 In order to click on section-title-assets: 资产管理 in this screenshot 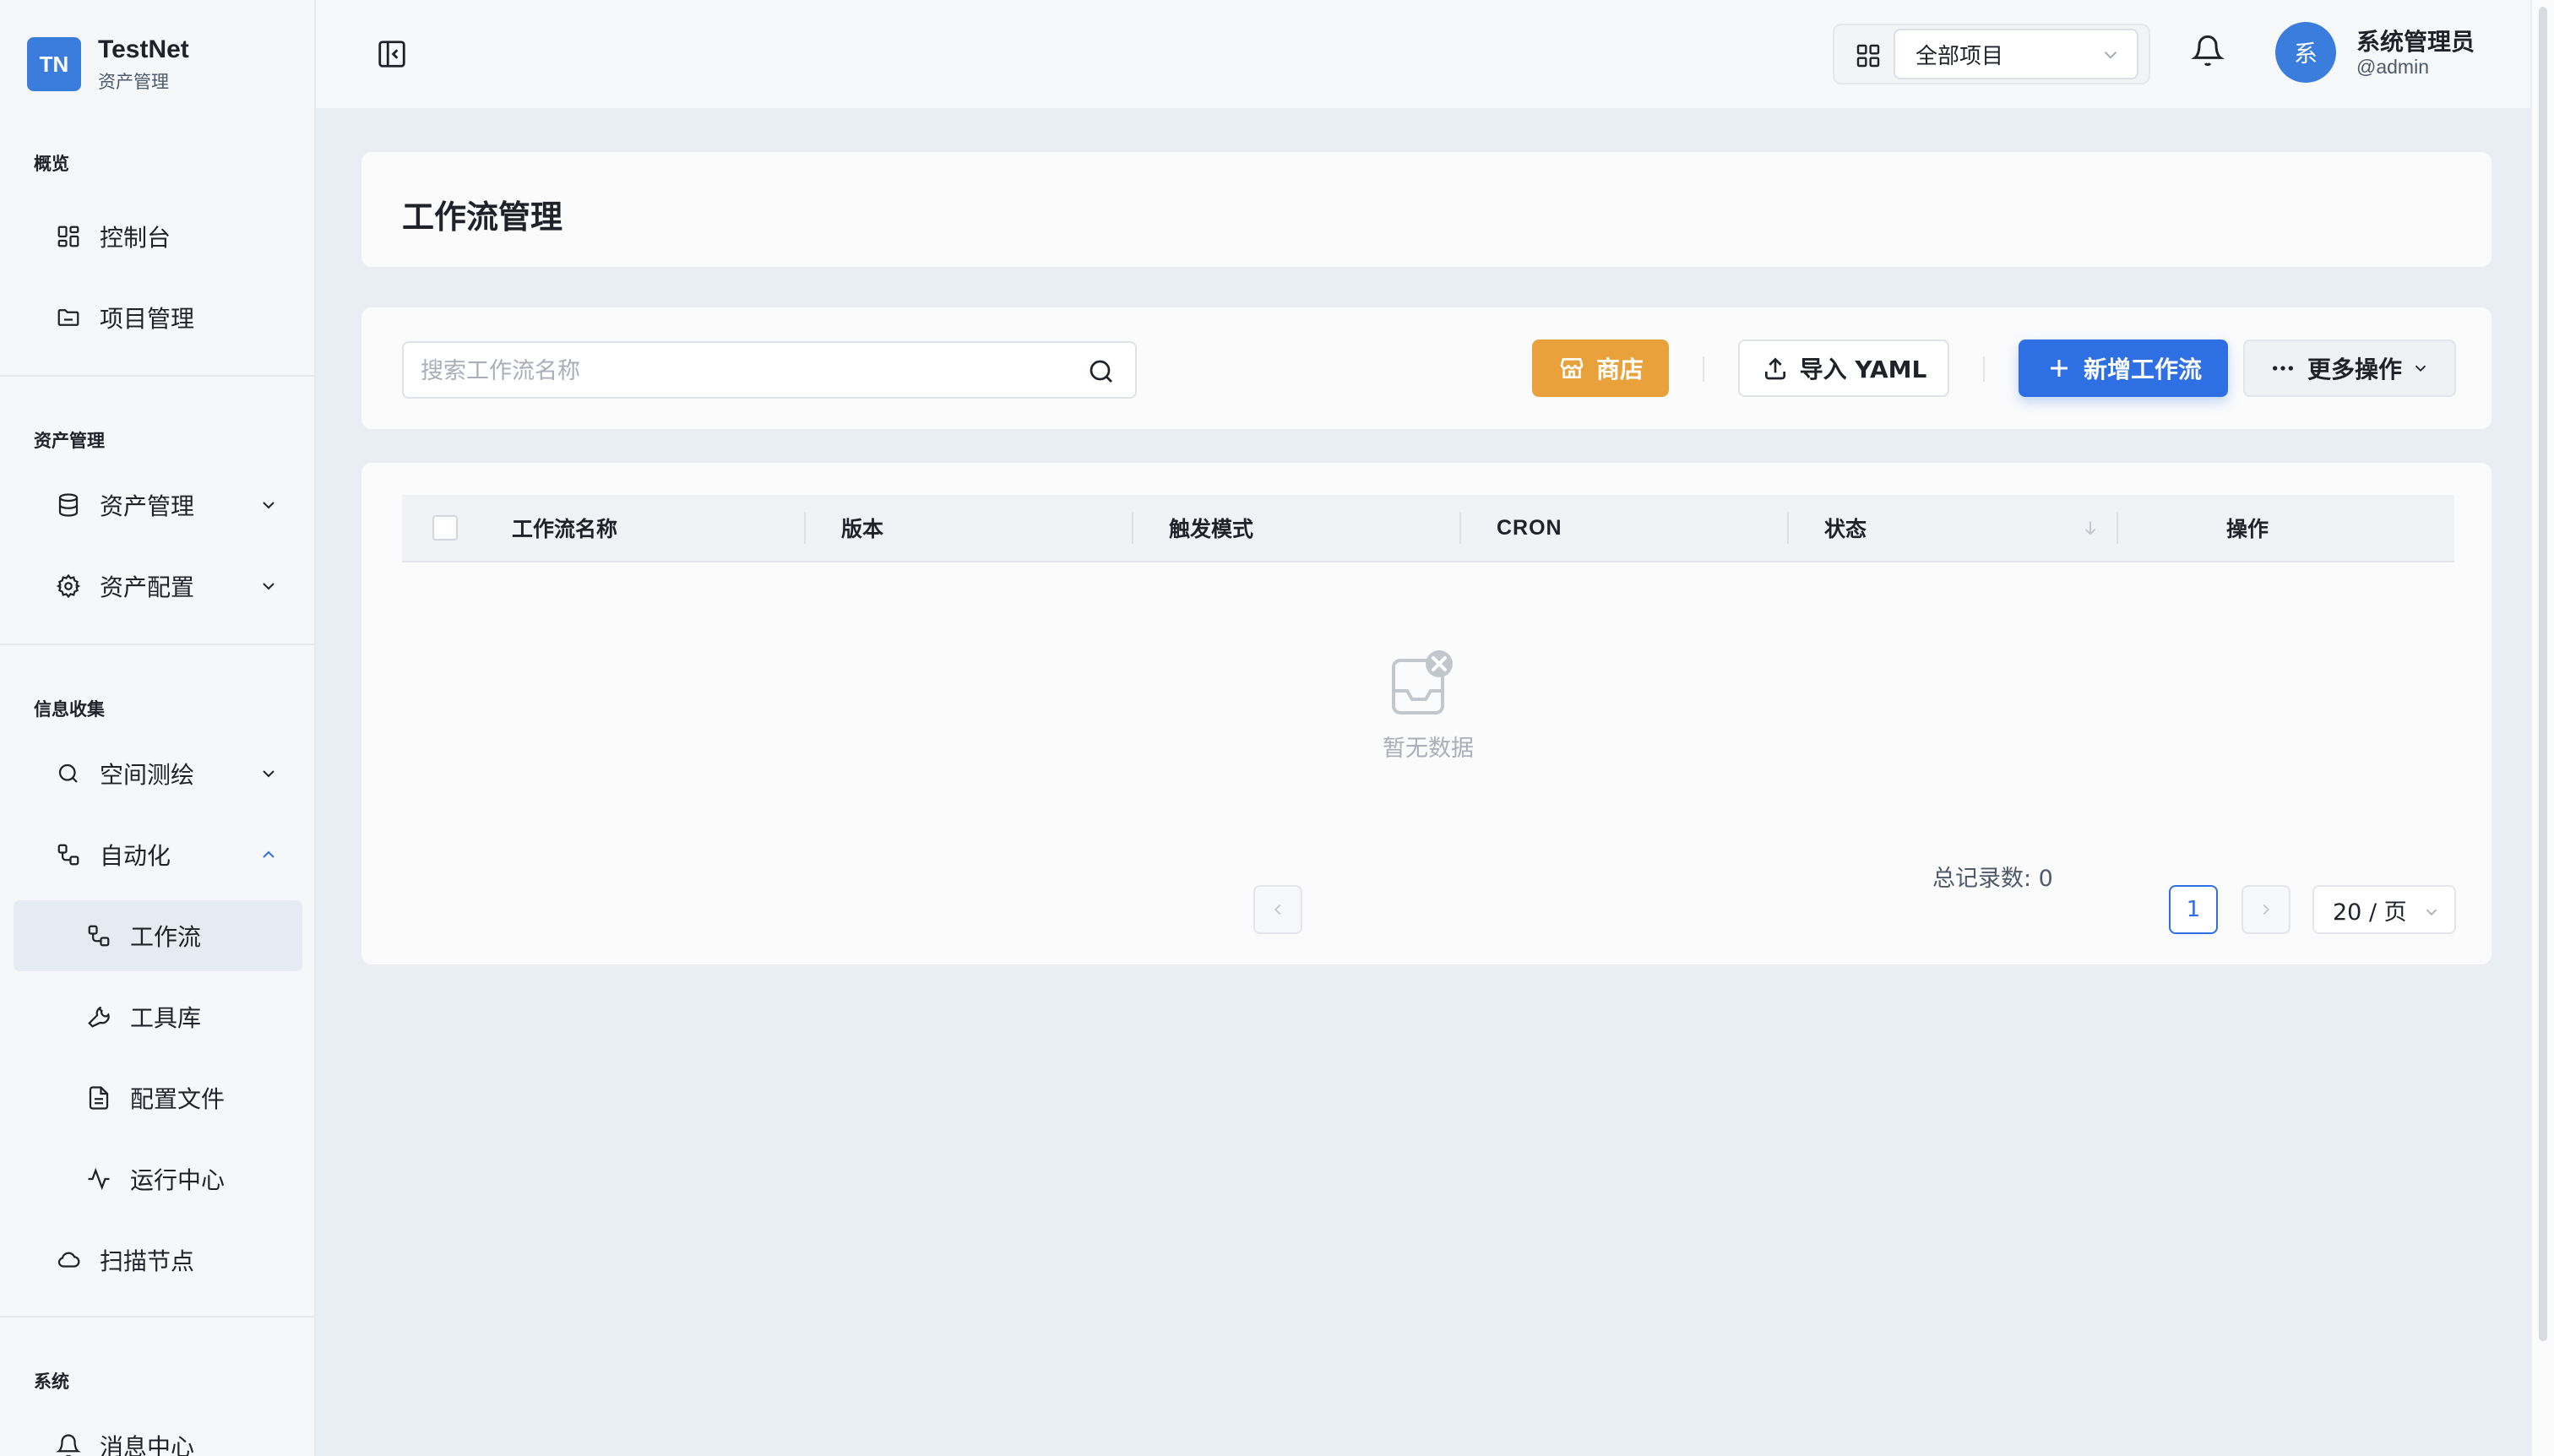, I will do `click(69, 441)`.